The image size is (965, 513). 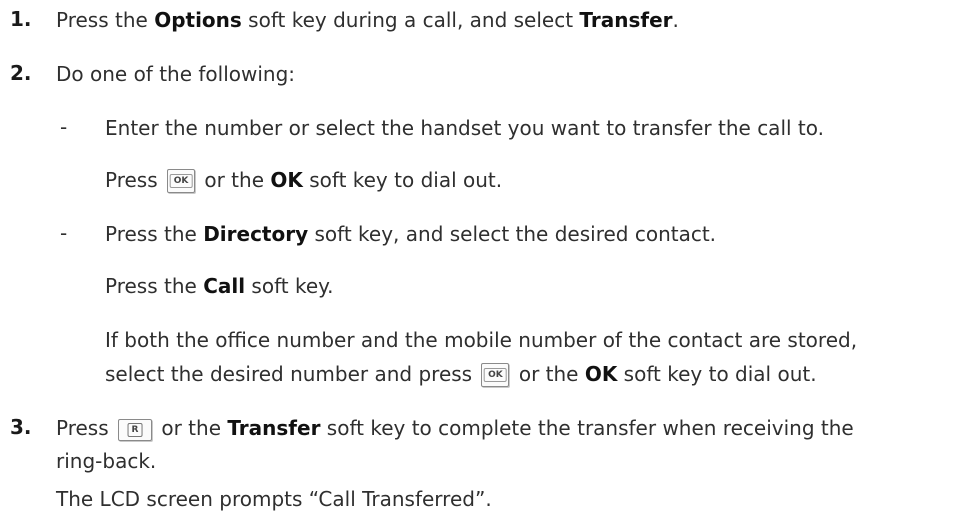 I want to click on step-number: 3., so click(x=21, y=427).